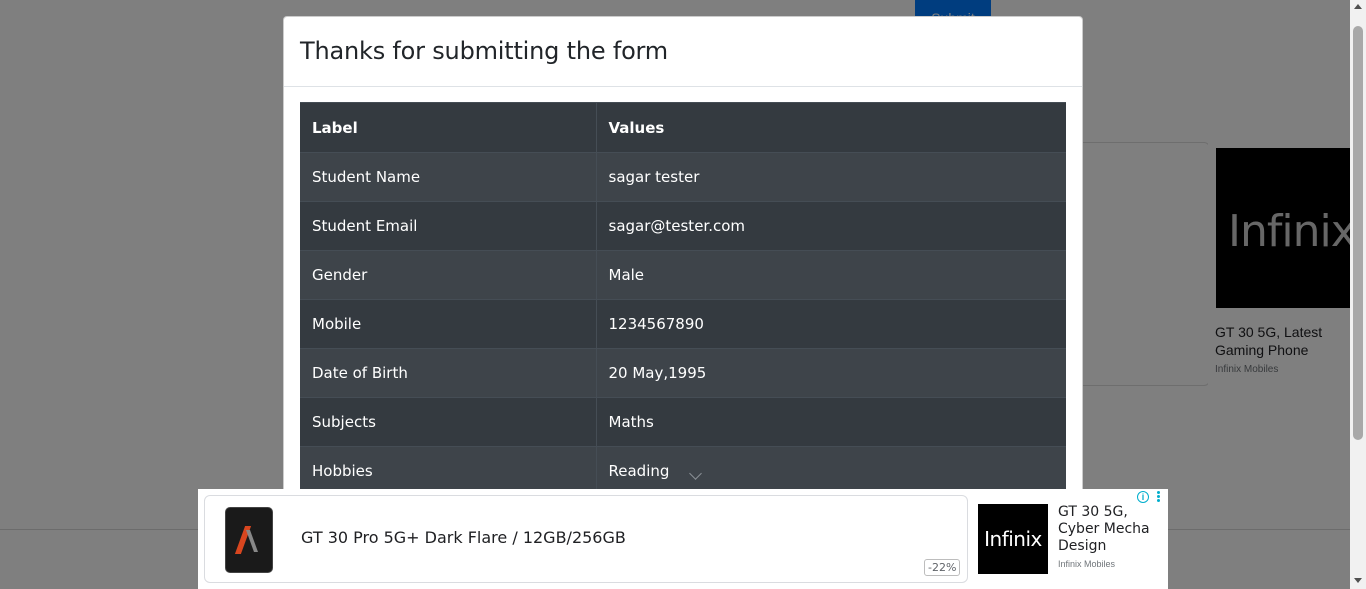 The image size is (1366, 589). Describe the element at coordinates (1143, 497) in the screenshot. I see `info-icon: i` at that location.